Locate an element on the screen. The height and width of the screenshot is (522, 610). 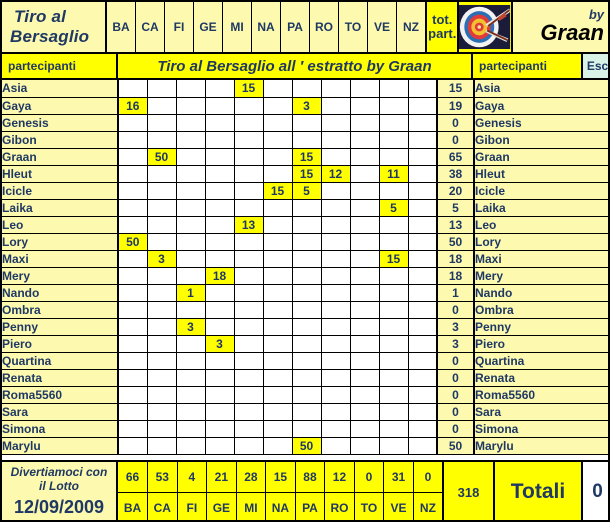
score-cell-mi: 15 is located at coordinates (249, 89).